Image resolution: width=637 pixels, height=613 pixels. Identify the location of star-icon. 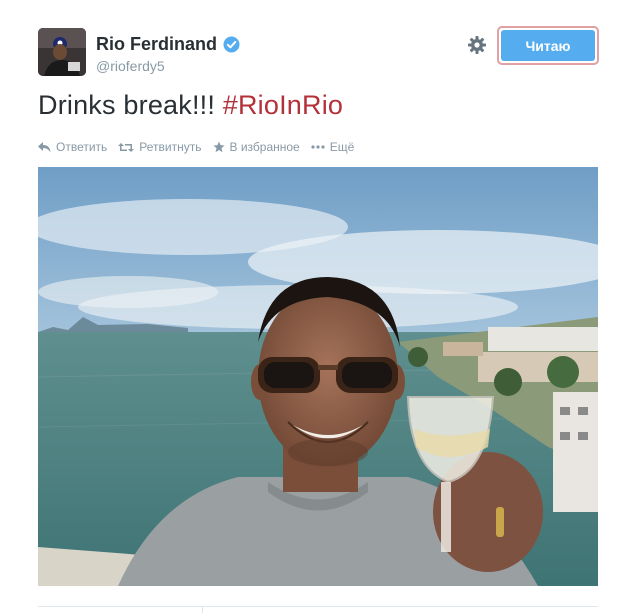
(218, 147).